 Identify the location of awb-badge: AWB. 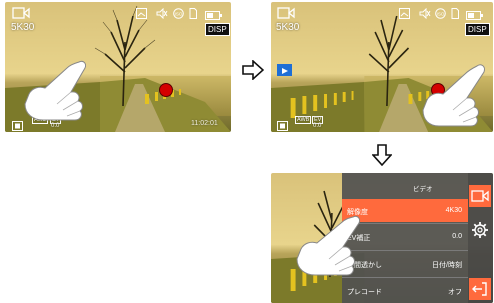
(303, 120).